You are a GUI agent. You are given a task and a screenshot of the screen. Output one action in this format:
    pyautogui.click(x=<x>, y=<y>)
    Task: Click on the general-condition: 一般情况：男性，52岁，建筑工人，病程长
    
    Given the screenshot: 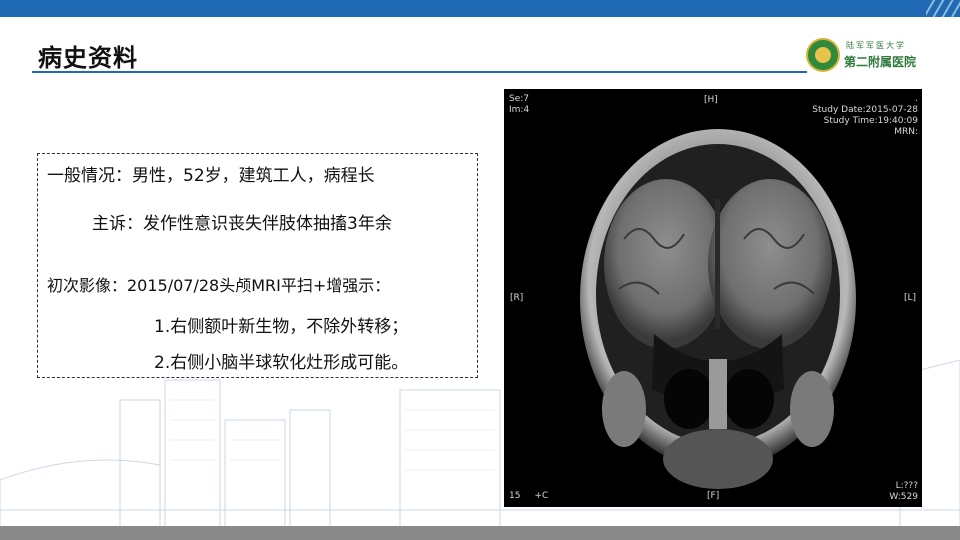 What is the action you would take?
    pyautogui.click(x=211, y=176)
    